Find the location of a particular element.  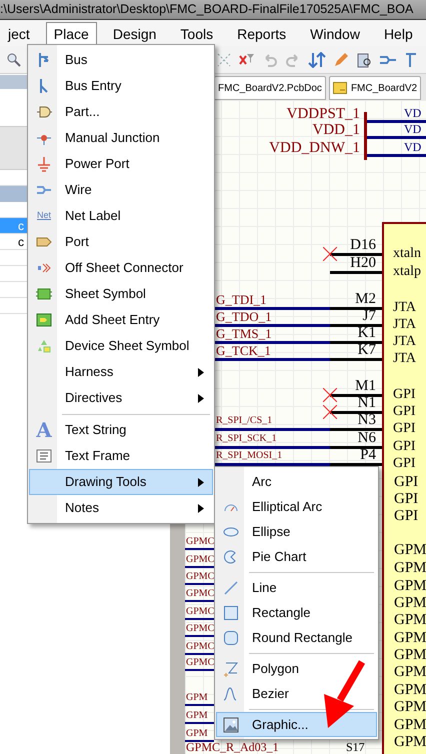

menu-item: Wire is located at coordinates (121, 190).